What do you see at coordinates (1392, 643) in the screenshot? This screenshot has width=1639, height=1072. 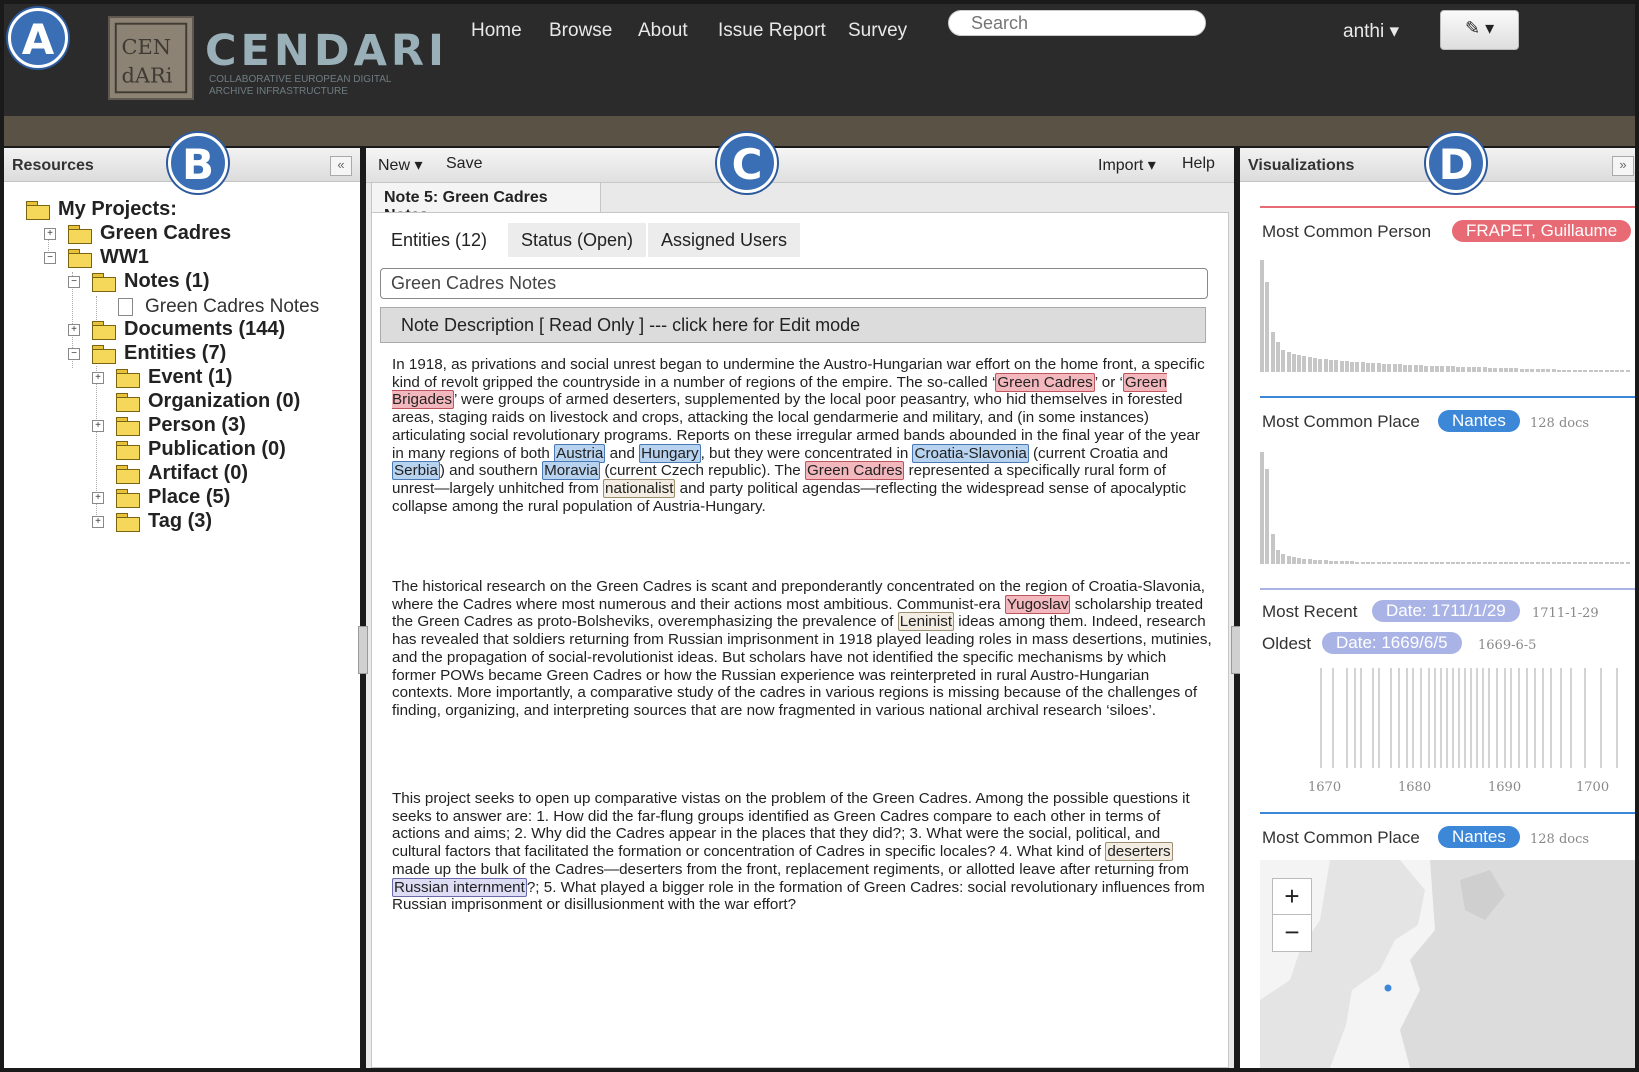 I see `oldest-date-pill: Date: 1669/6/5` at bounding box center [1392, 643].